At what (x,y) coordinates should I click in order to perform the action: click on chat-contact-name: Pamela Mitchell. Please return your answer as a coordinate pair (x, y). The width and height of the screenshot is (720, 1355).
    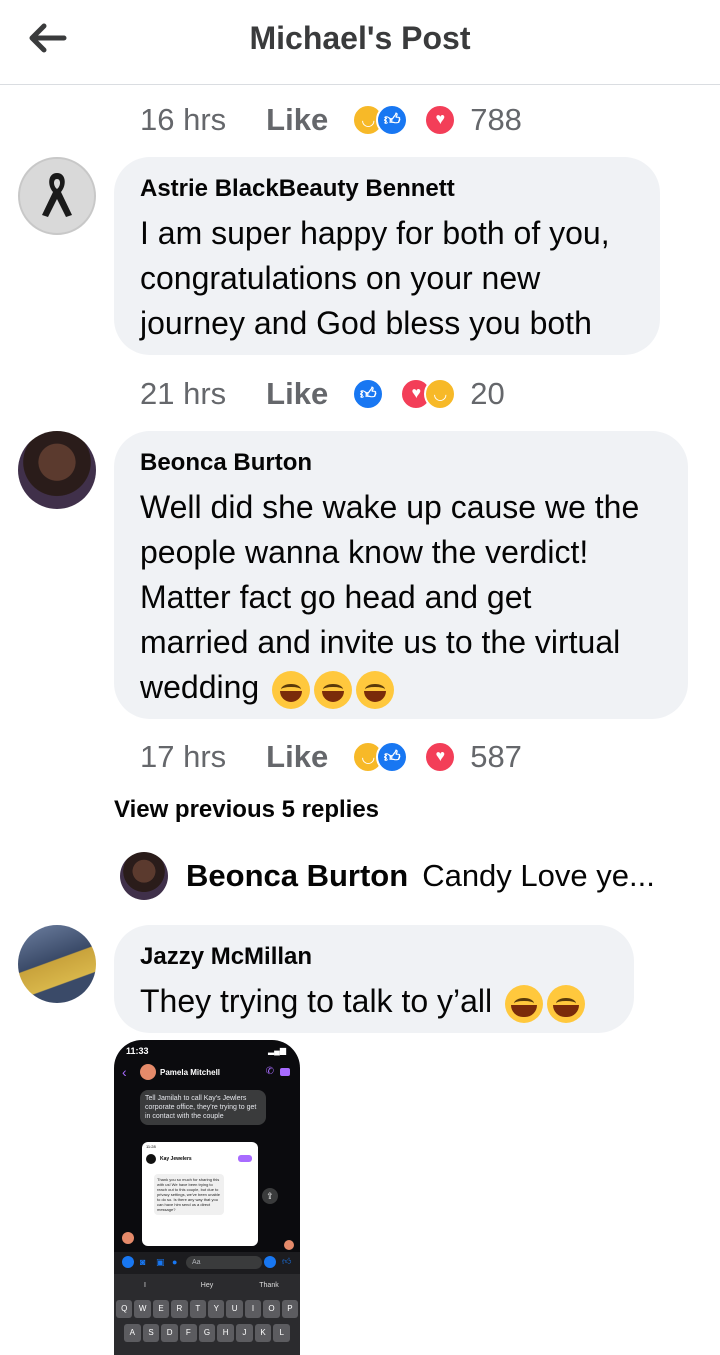
    Looking at the image, I should click on (190, 1072).